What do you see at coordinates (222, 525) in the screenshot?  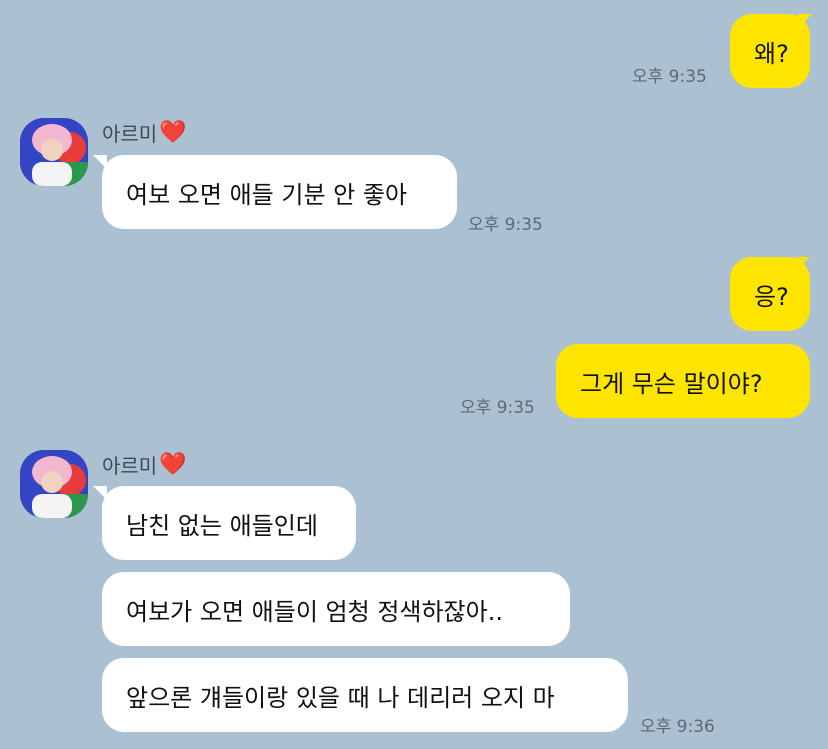 I see `message-text: 남친 없는 애들인데` at bounding box center [222, 525].